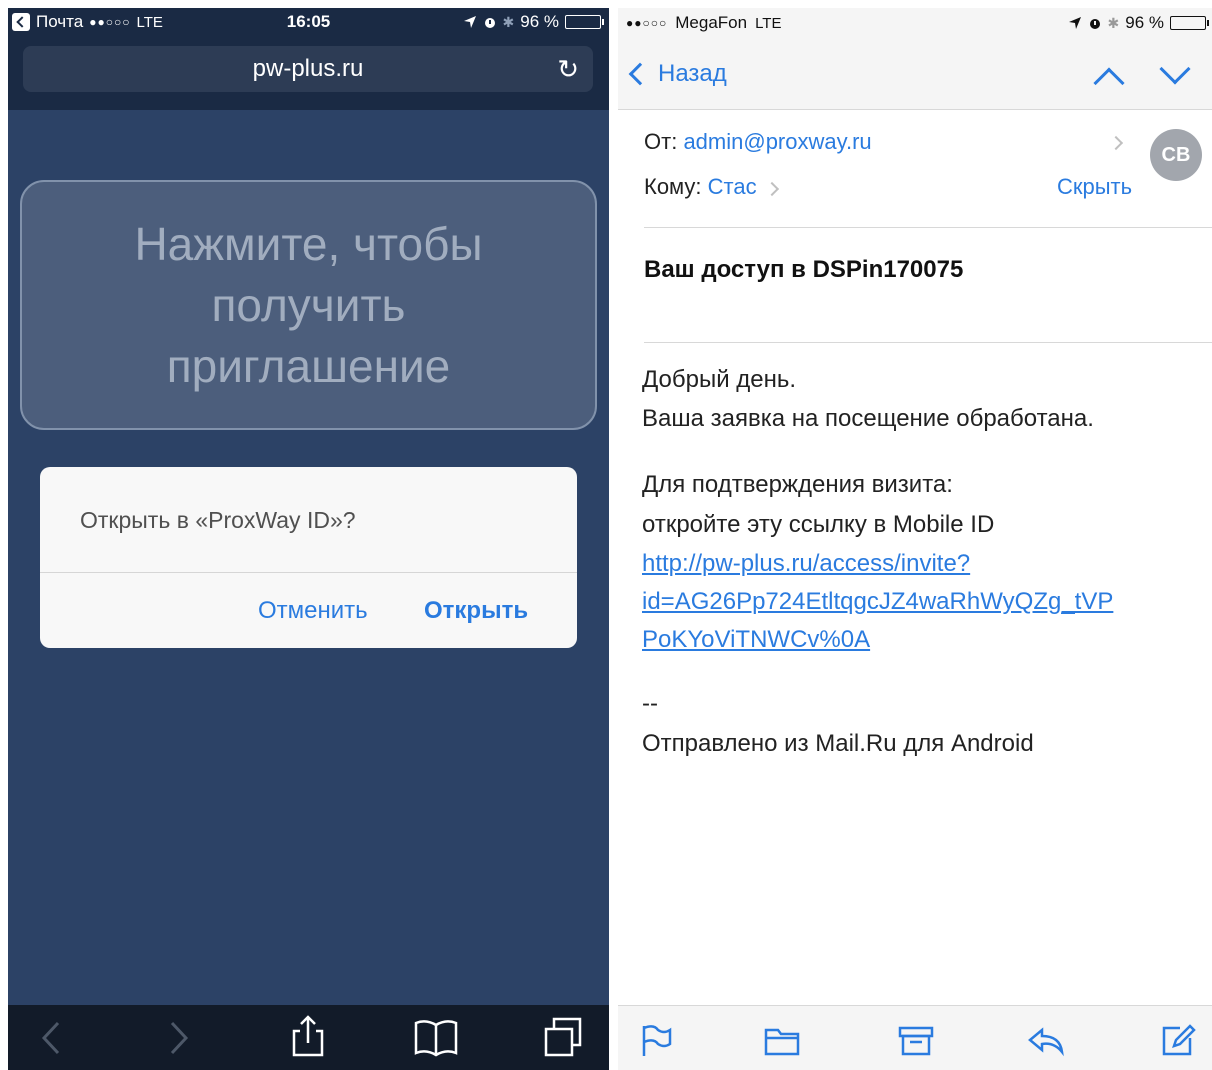  Describe the element at coordinates (711, 22) in the screenshot. I see `carrier-label: MegaFon` at that location.